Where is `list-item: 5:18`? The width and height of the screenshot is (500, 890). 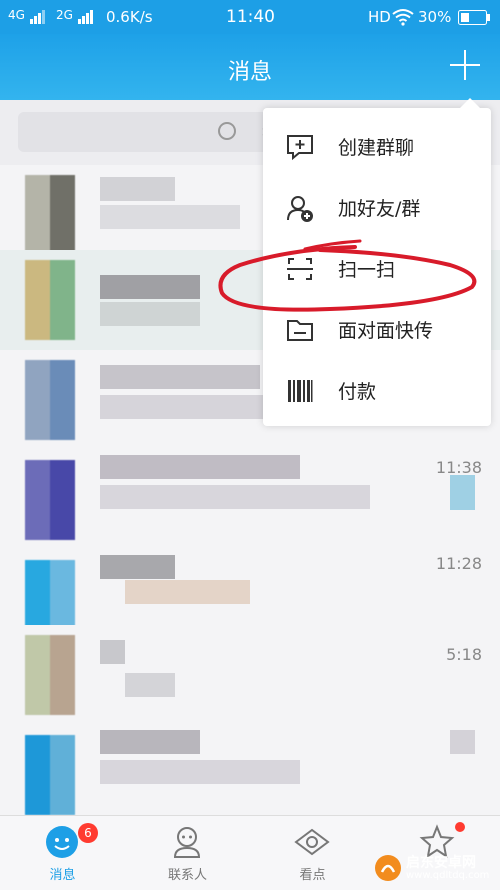
list-item: 5:18 is located at coordinates (250, 675).